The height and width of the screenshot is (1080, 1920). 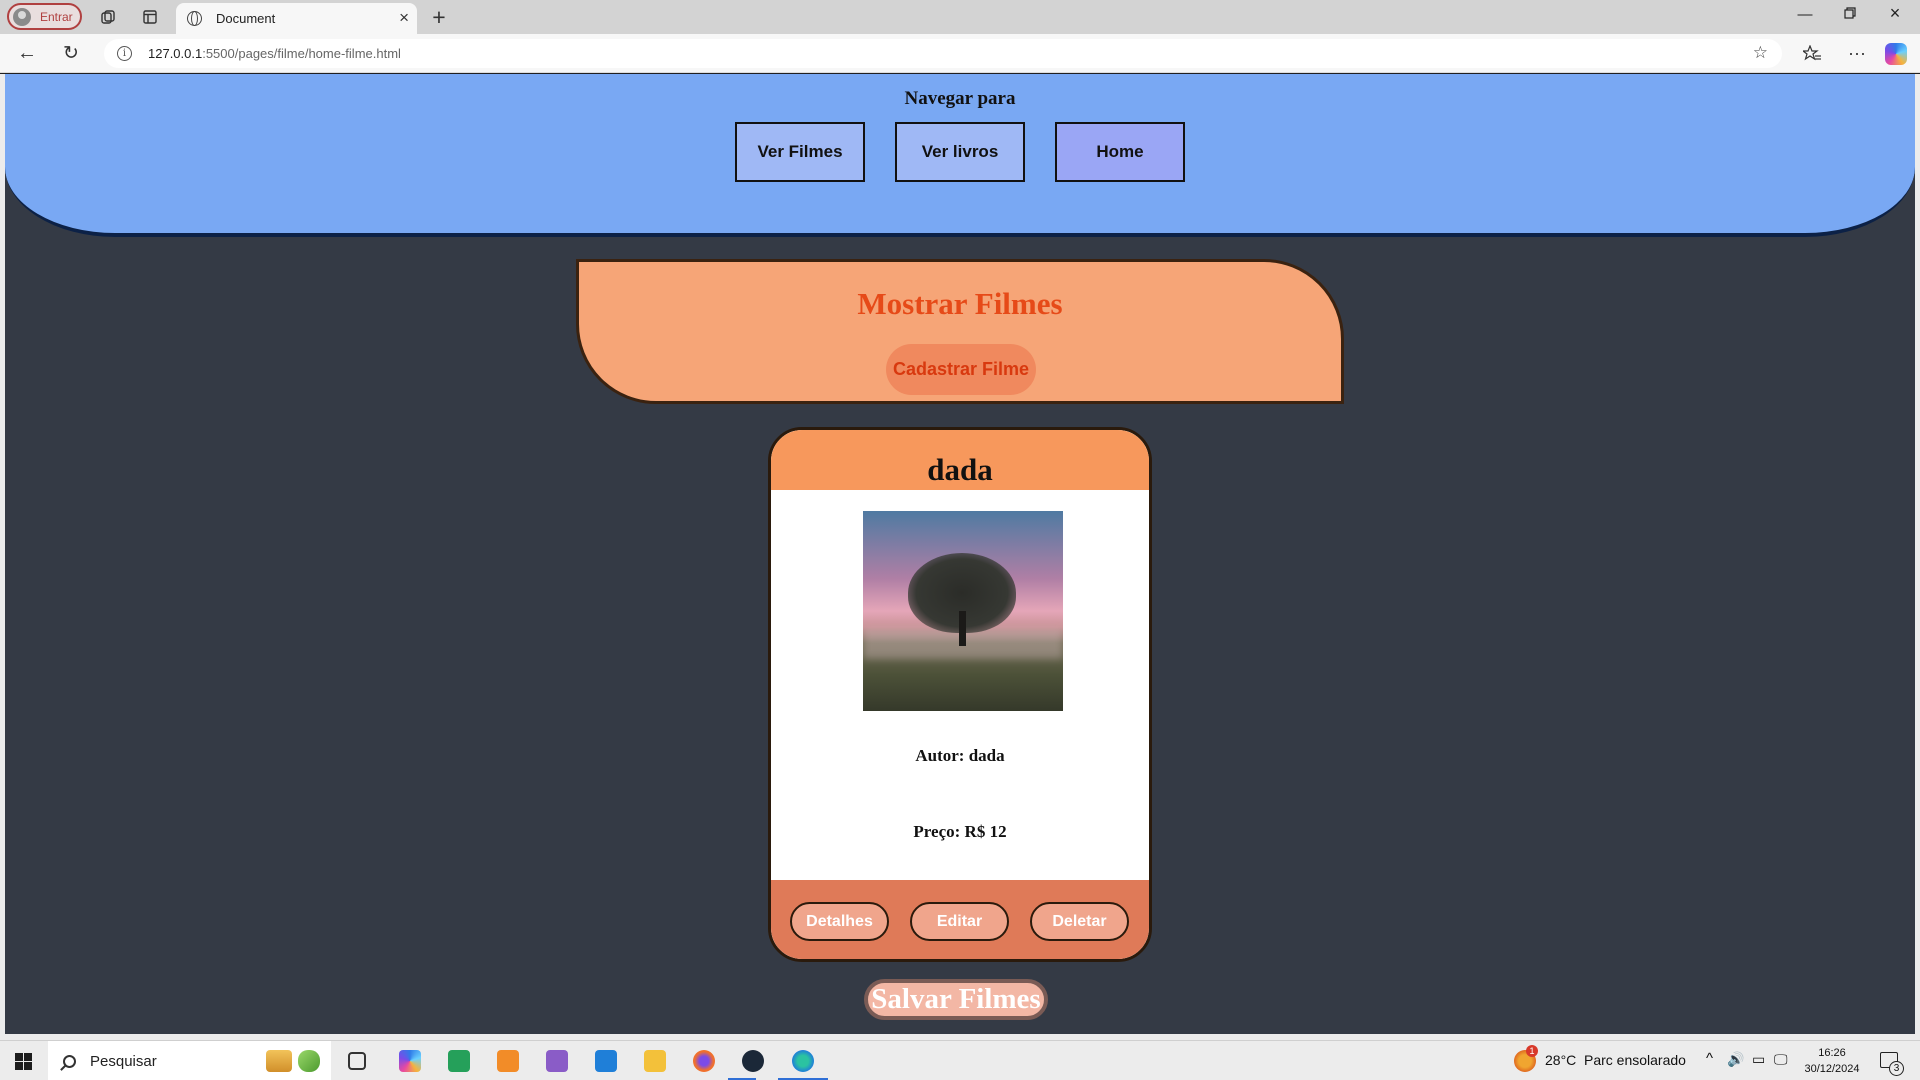 I want to click on clock-time: 16:26, so click(x=1832, y=1053).